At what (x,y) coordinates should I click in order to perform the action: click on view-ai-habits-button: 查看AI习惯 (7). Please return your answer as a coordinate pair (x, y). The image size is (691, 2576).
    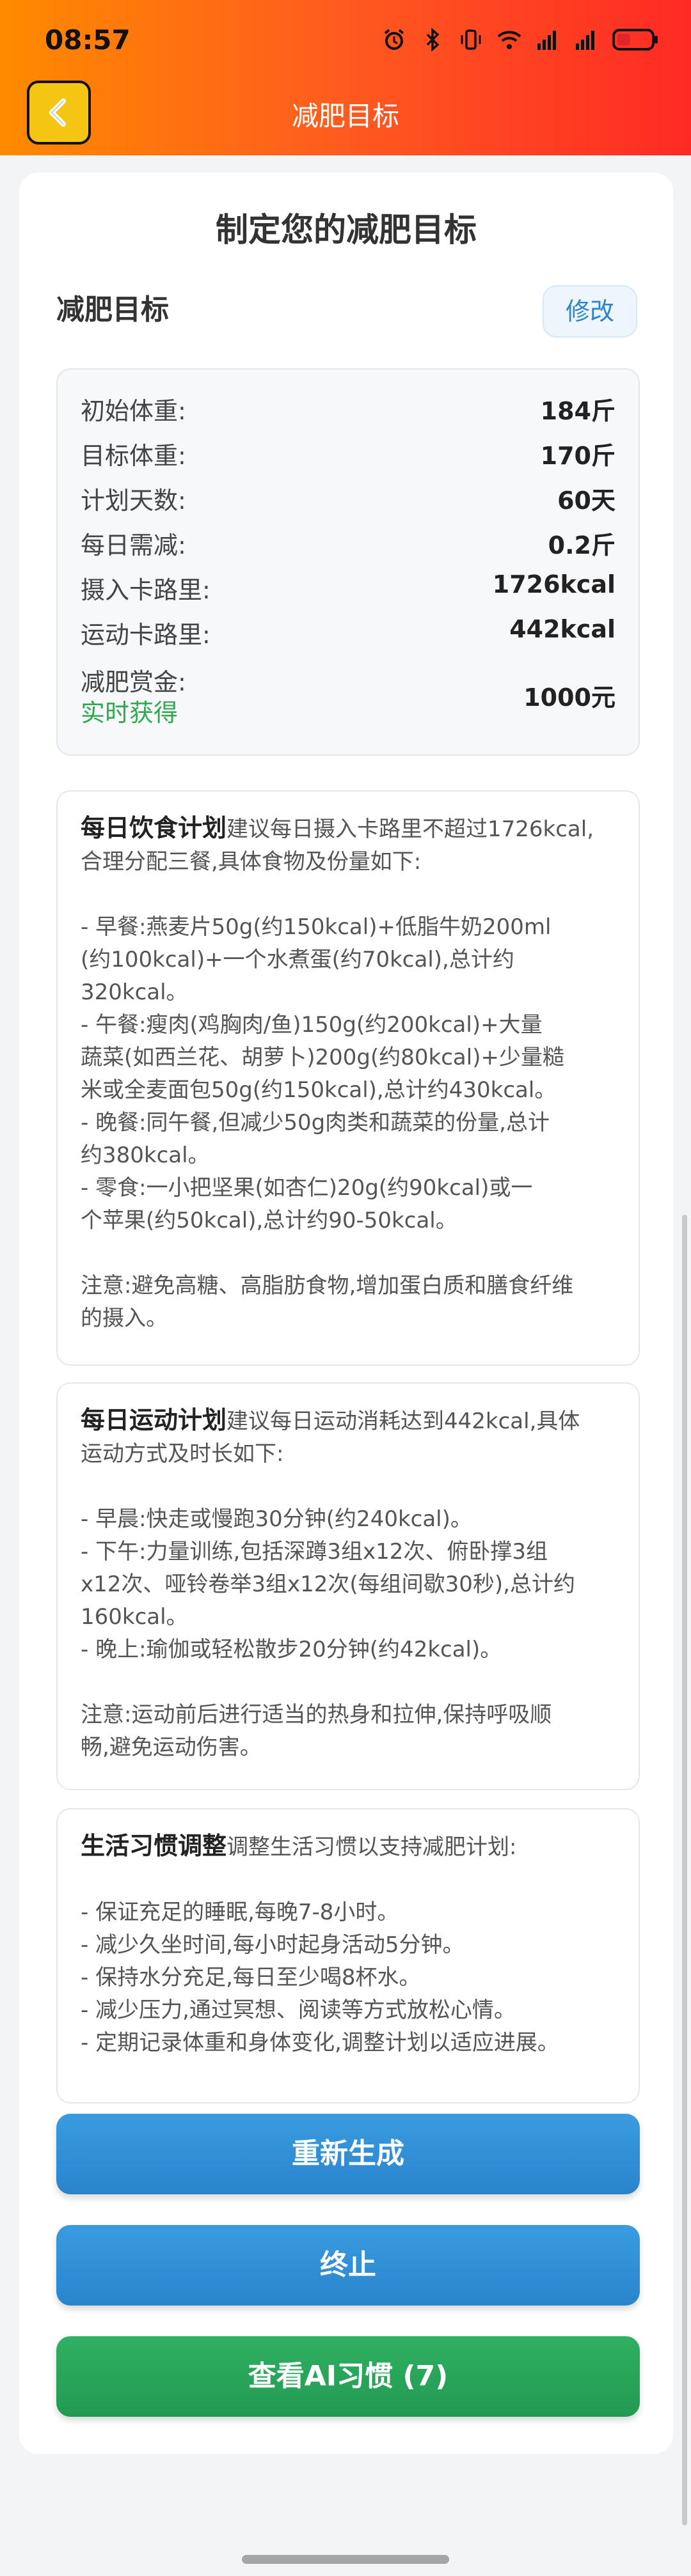
    Looking at the image, I should click on (348, 2377).